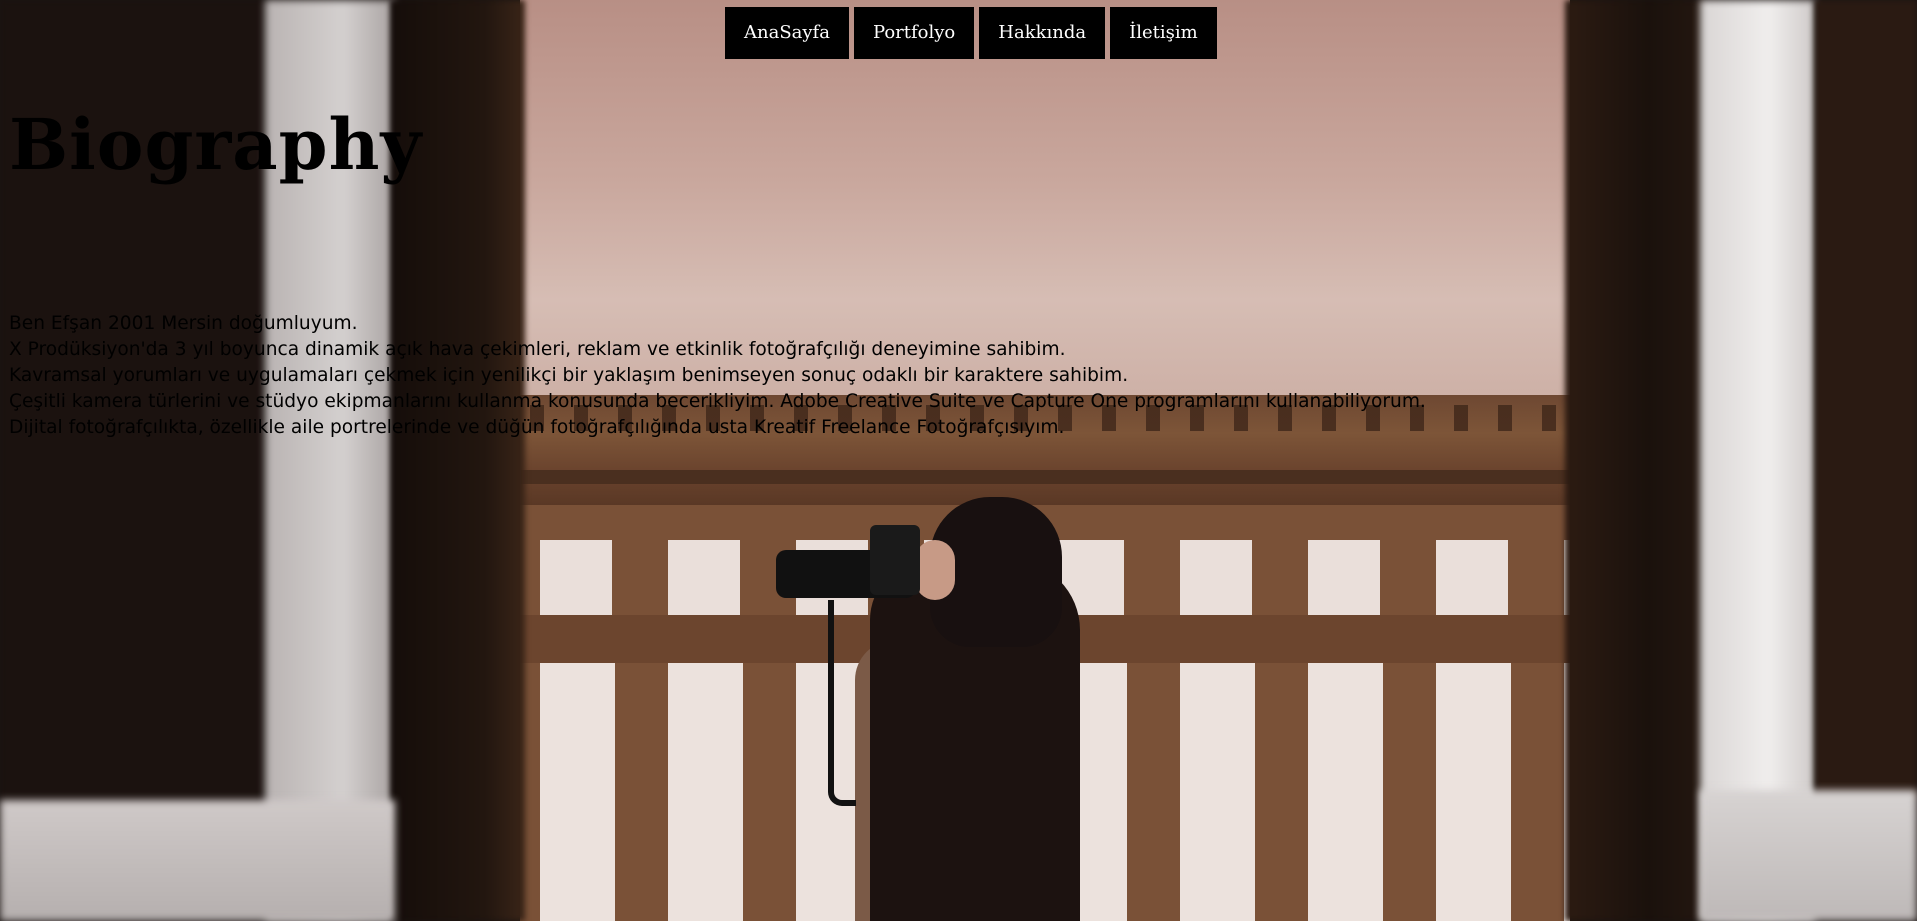 The width and height of the screenshot is (1917, 921). Describe the element at coordinates (197, 860) in the screenshot. I see `window-sill-left` at that location.